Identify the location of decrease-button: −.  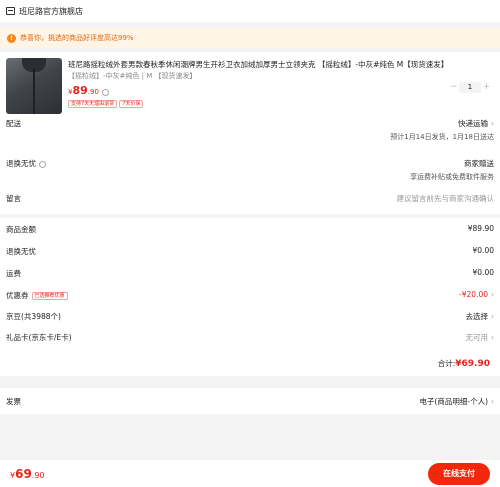
(453, 87).